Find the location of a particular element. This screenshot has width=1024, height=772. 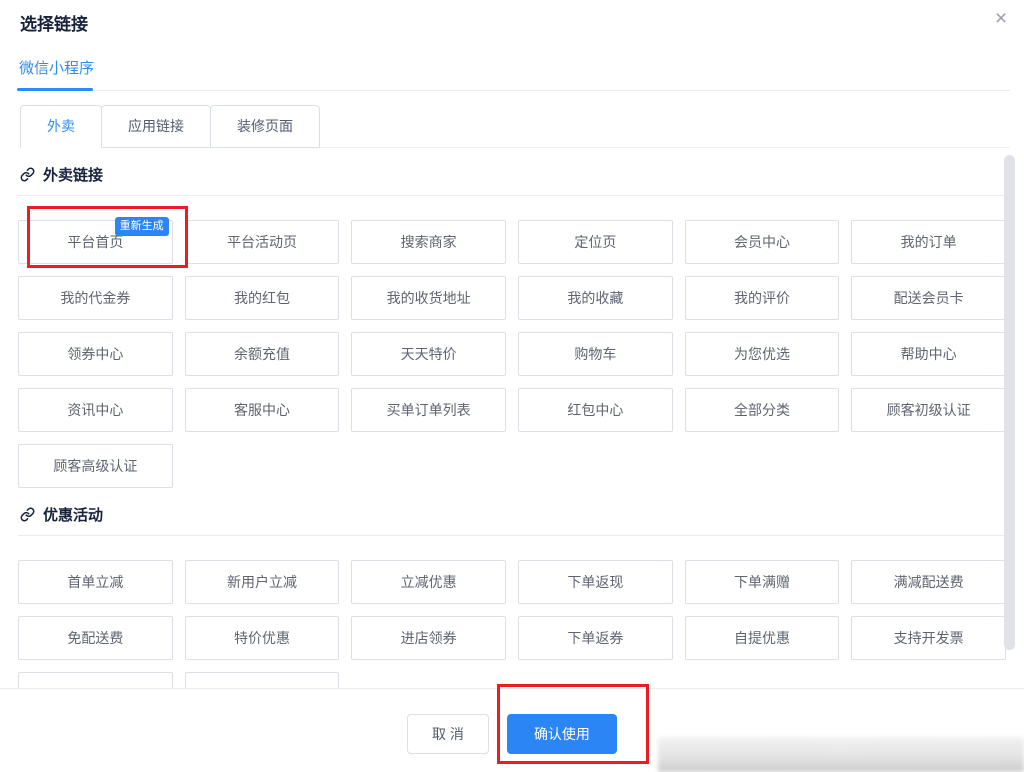

link-option-button: 购物车 is located at coordinates (595, 354).